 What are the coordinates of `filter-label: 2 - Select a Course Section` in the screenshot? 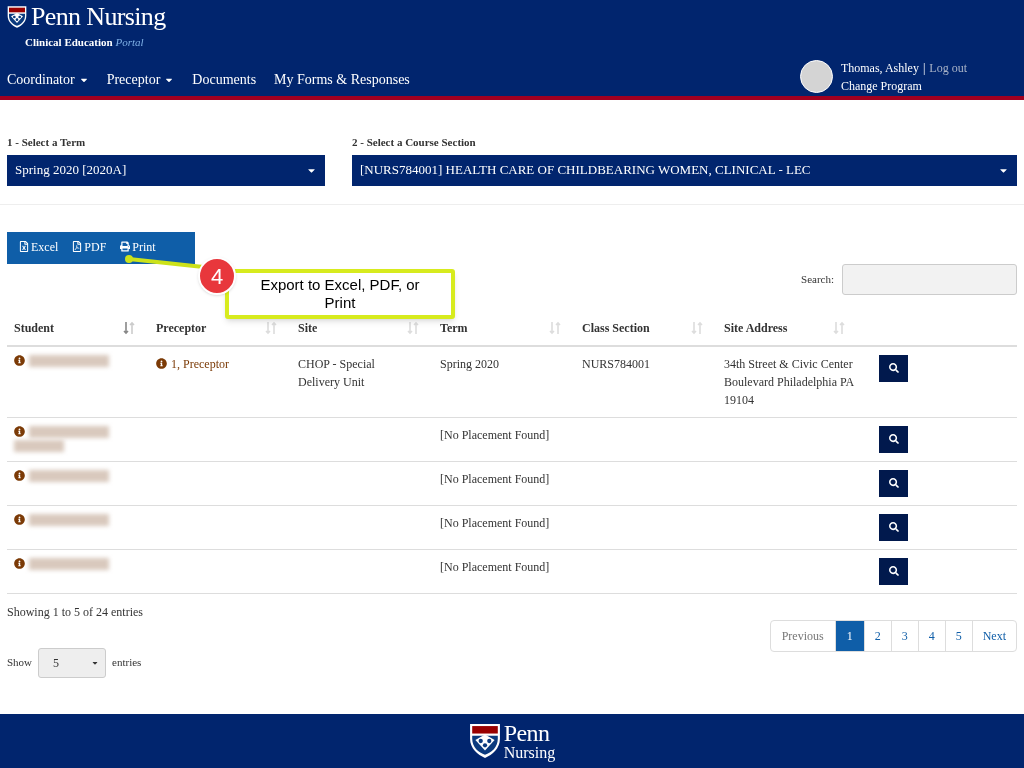 It's located at (414, 142).